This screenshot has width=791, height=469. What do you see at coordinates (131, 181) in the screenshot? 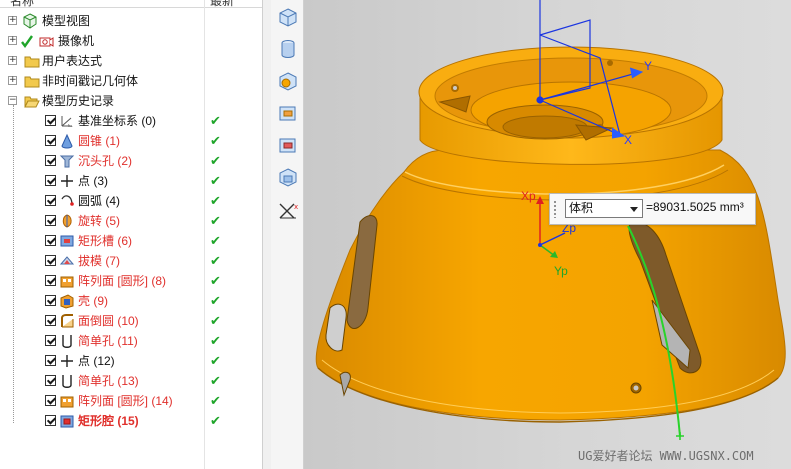
I see `history-feature-row: 点 (3) ✔` at bounding box center [131, 181].